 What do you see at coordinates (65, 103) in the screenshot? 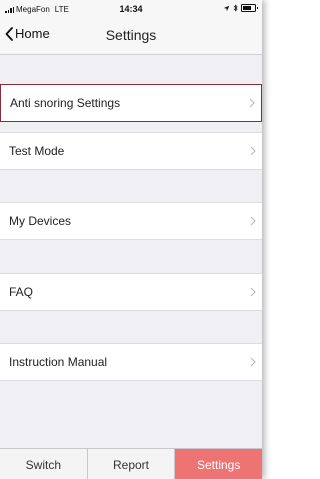
I see `settings-item-label: Anti snoring Settings` at bounding box center [65, 103].